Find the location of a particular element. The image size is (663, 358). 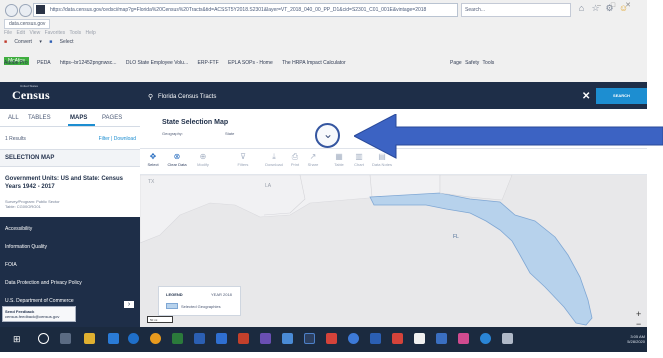

geography-value: State is located at coordinates (229, 133).